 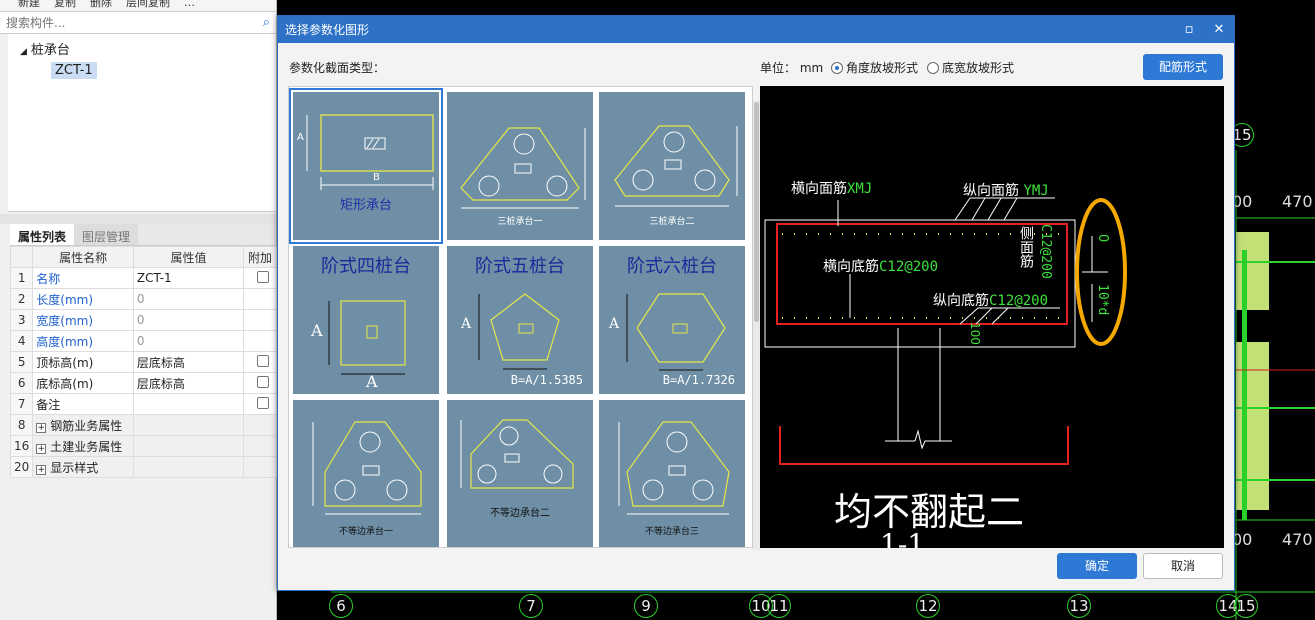 I want to click on ok-button: 确定, so click(x=1097, y=566).